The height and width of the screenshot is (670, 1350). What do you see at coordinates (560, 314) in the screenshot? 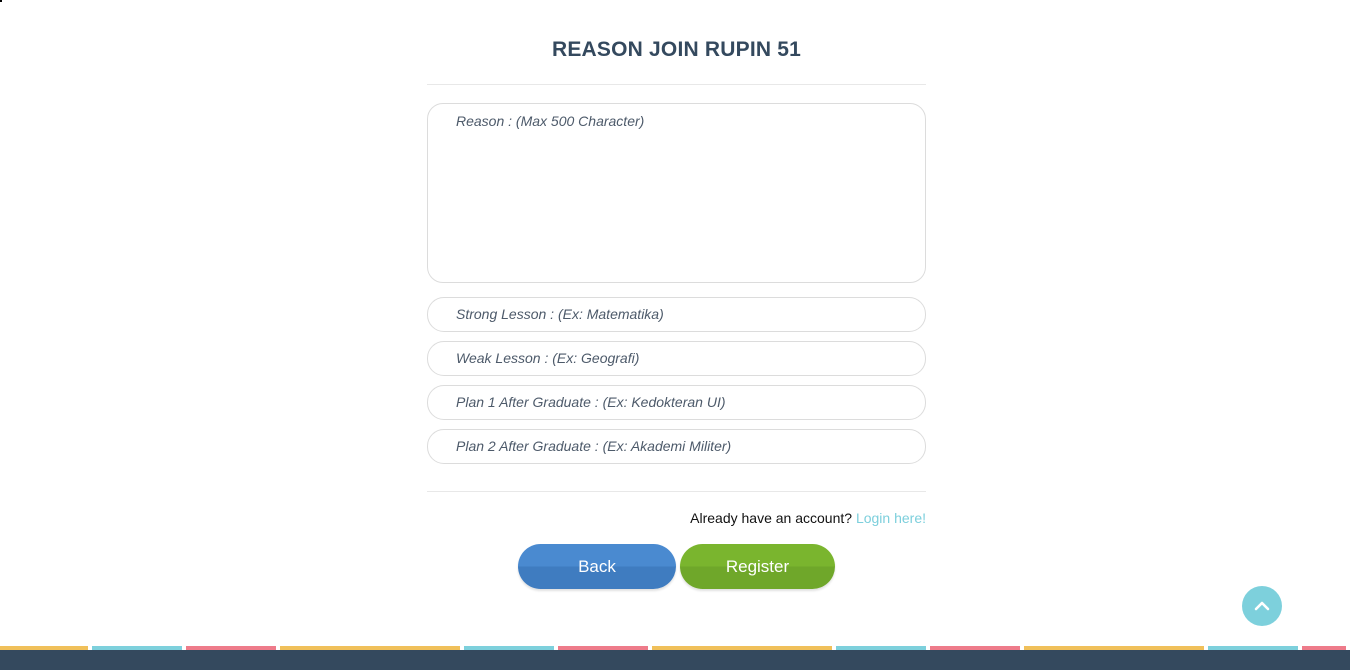
I see `strong-lesson-placeholder: Strong Lesson : (Ex: Matematika)` at bounding box center [560, 314].